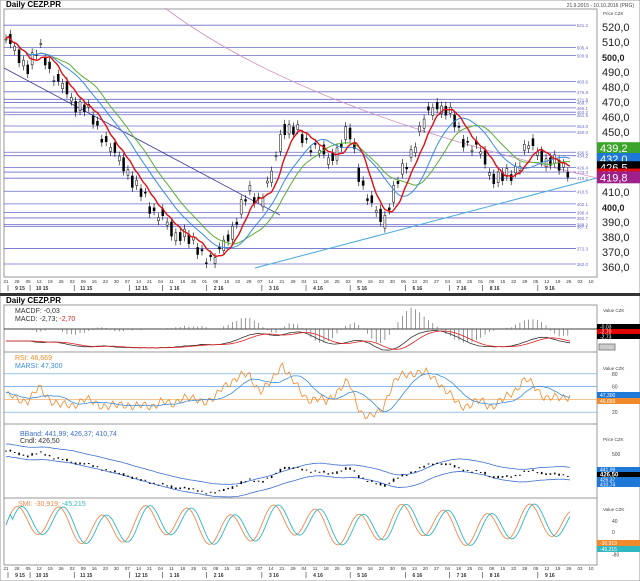  Describe the element at coordinates (583, 92) in the screenshot. I see `level-label: 476.8` at that location.